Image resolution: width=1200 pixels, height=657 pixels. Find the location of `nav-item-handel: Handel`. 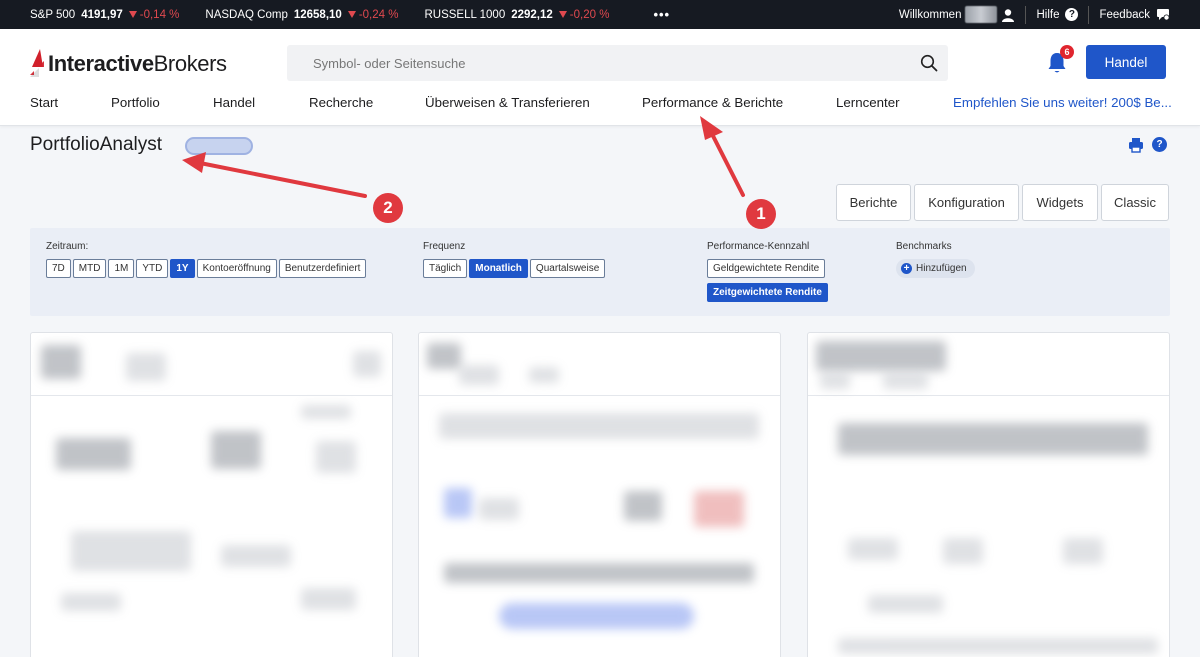

nav-item-handel: Handel is located at coordinates (234, 102).